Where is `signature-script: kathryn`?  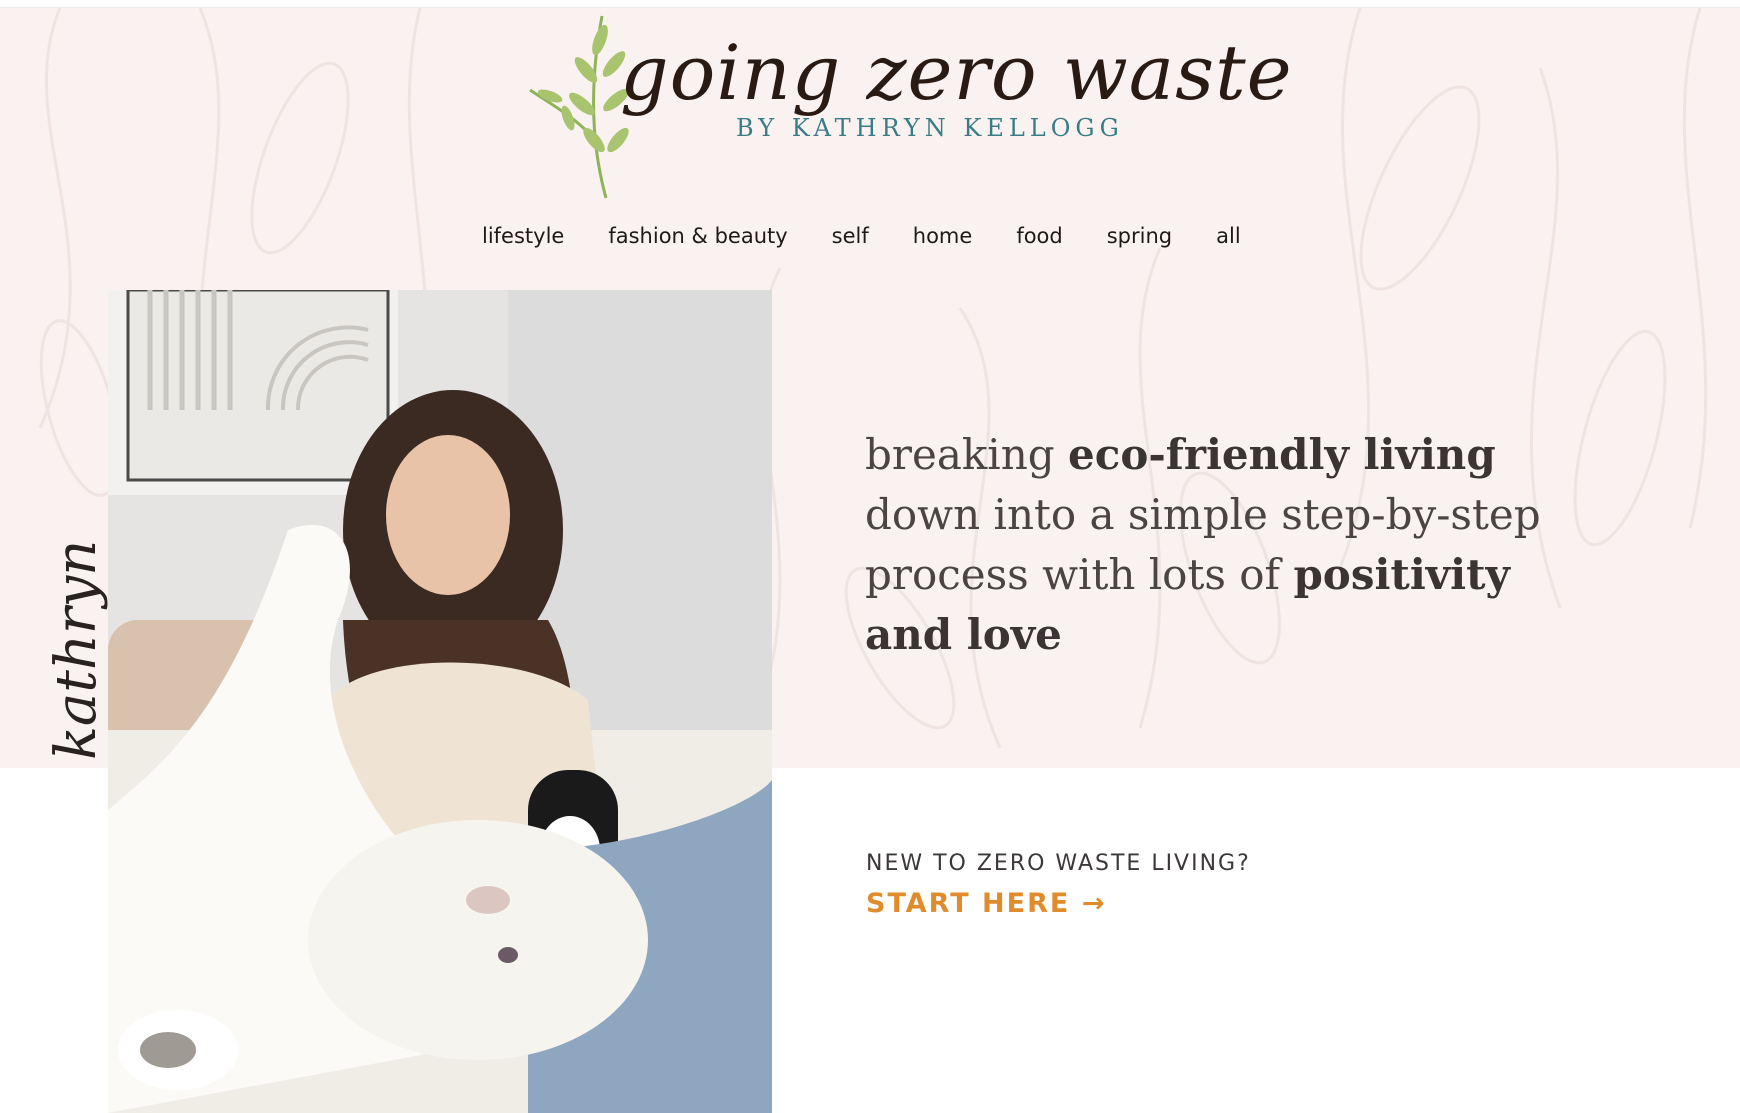
signature-script: kathryn is located at coordinates (76, 649).